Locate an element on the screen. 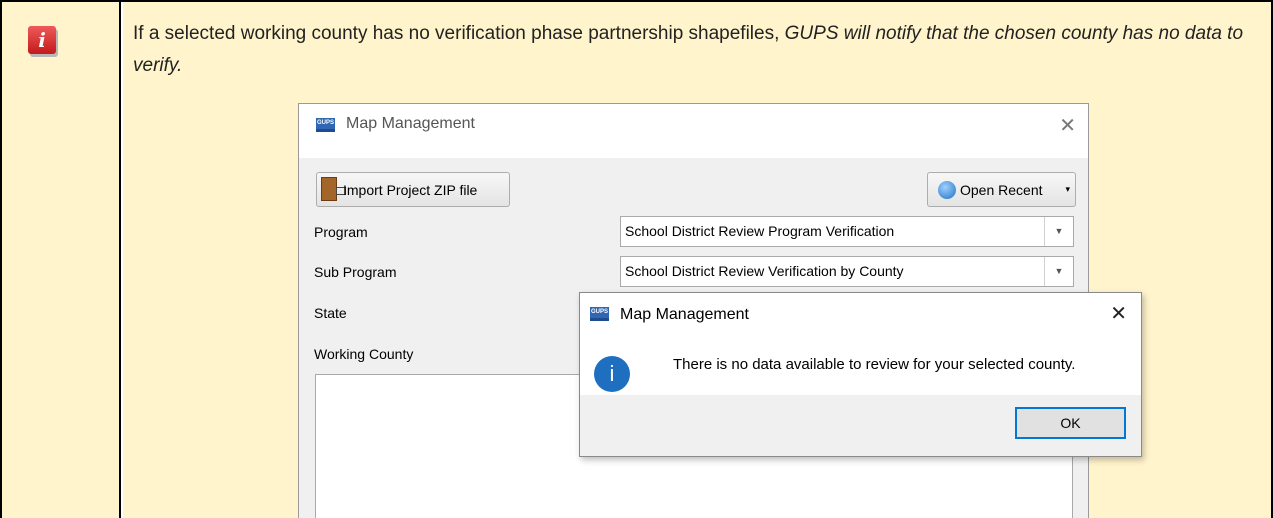  state-label: State is located at coordinates (330, 313).